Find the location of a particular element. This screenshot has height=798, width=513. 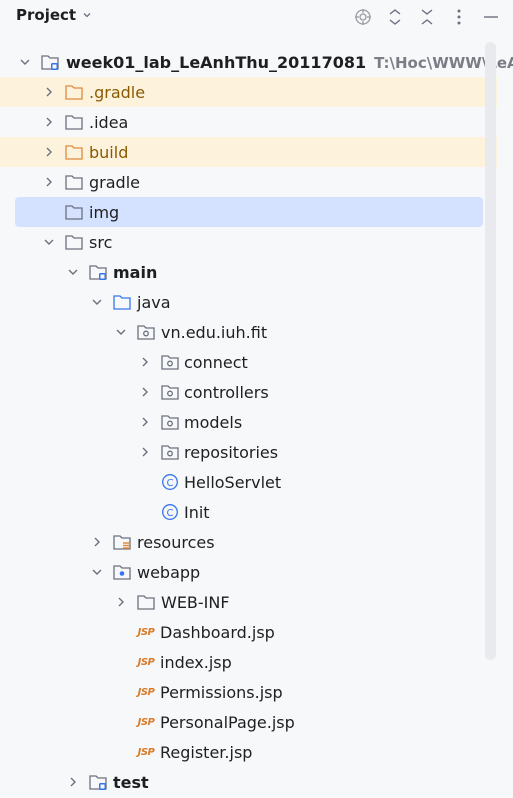

tree-node-label: java is located at coordinates (154, 302).